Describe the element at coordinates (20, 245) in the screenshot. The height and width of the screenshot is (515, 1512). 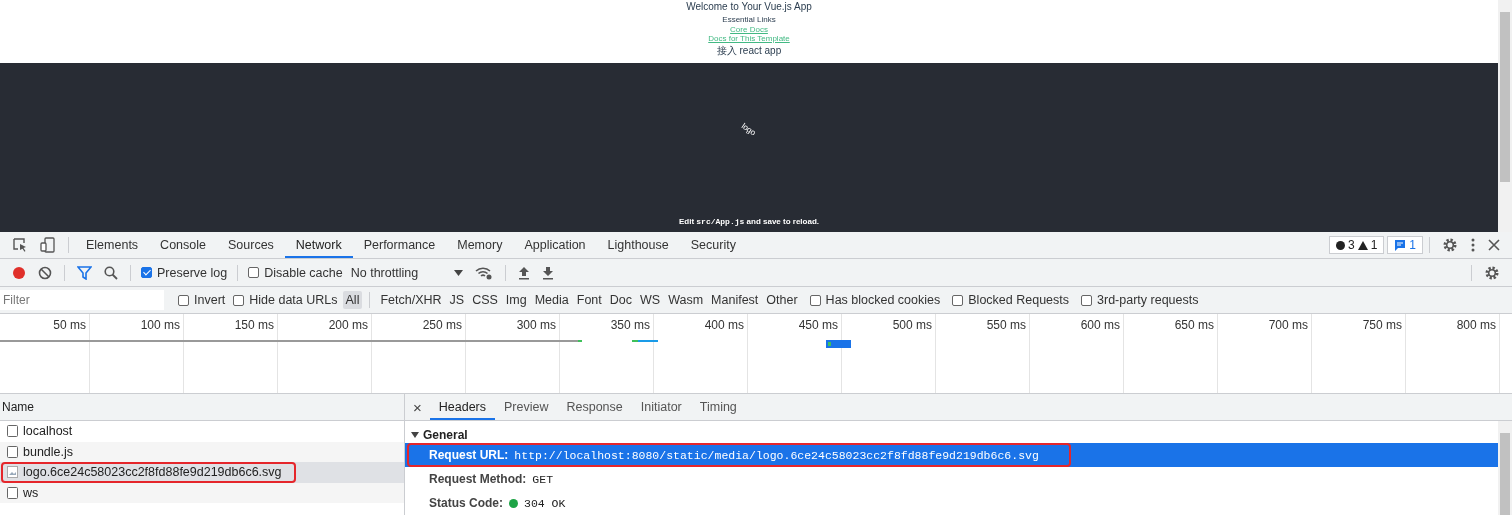
I see `inspect-icon` at that location.